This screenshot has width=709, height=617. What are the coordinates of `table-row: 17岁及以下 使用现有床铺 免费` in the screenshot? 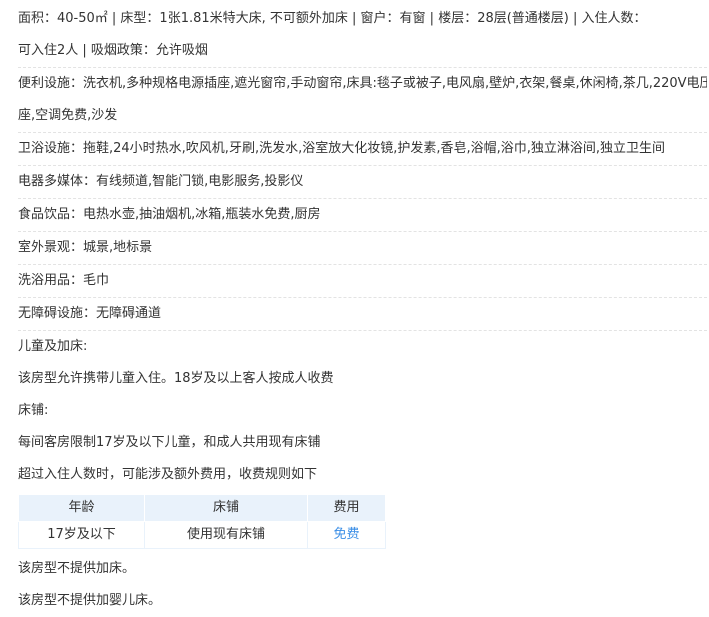 It's located at (202, 535).